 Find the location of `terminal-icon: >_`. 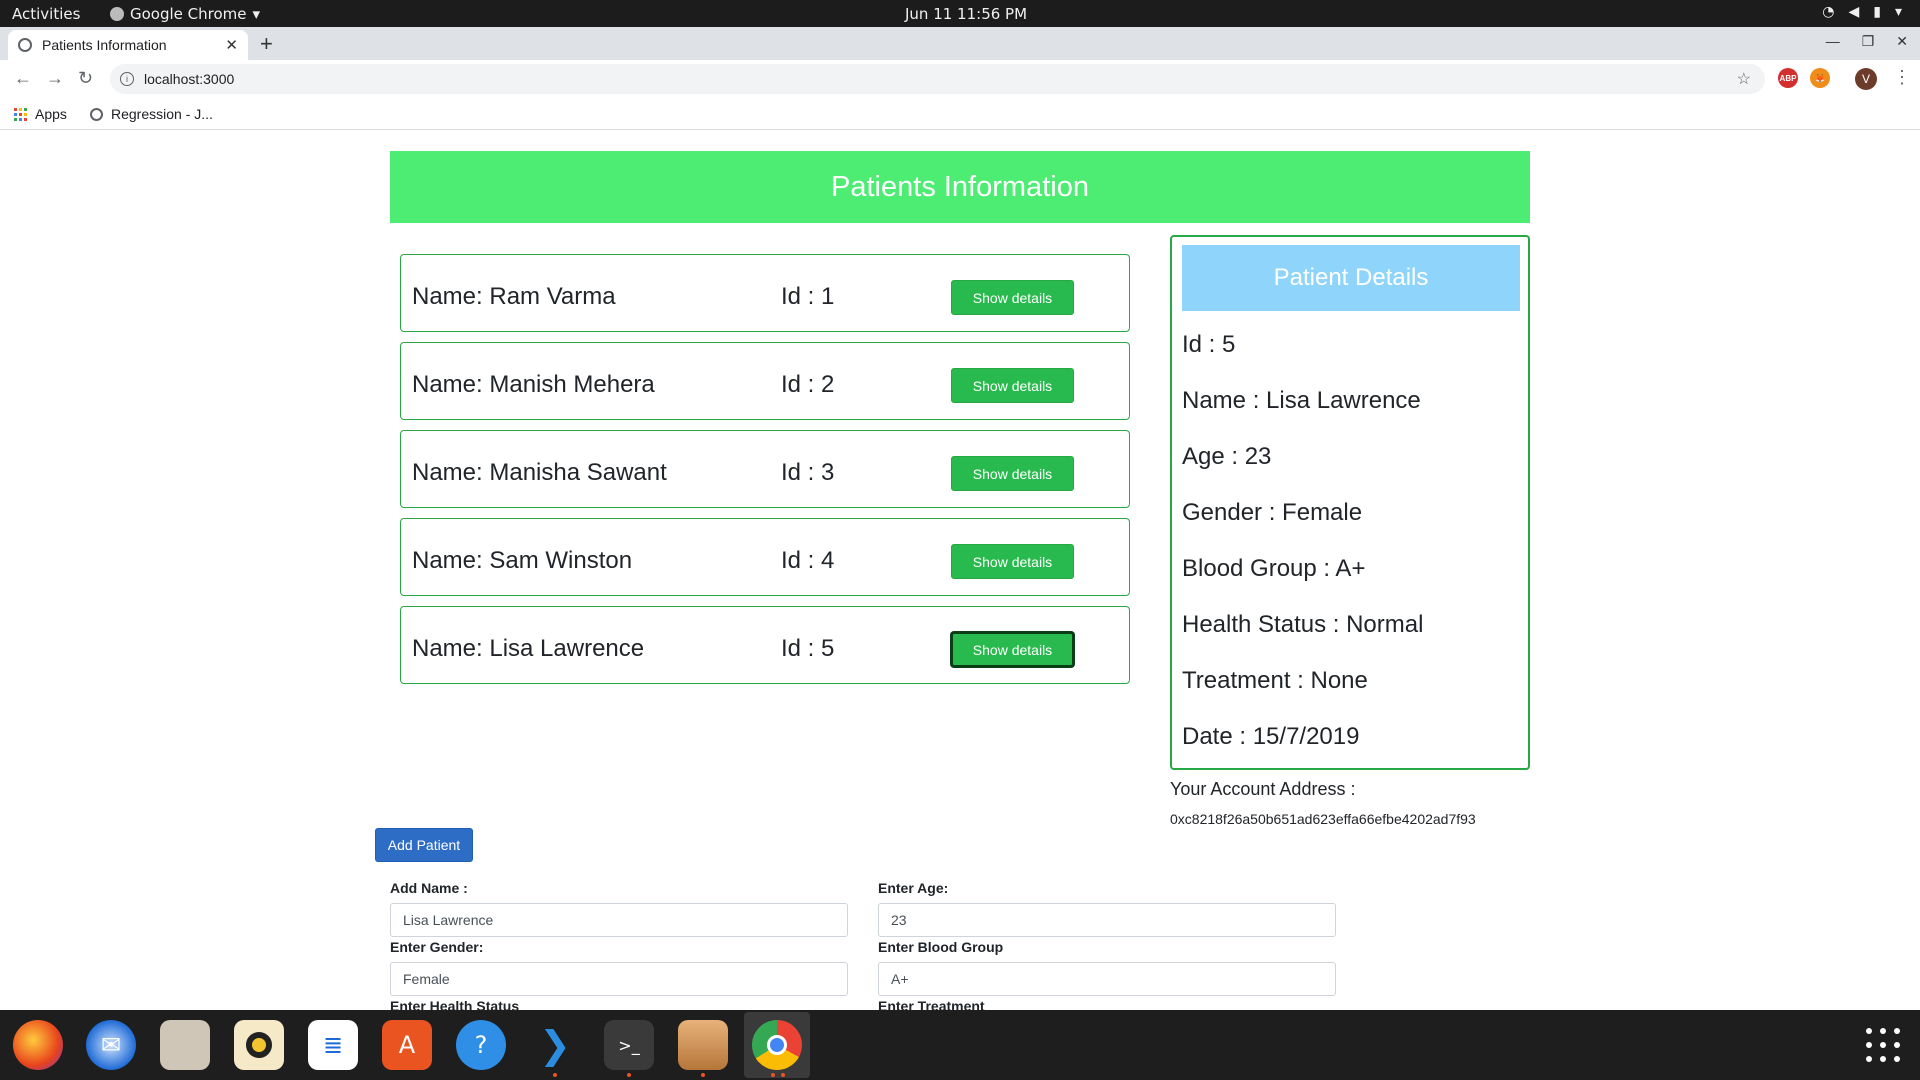

terminal-icon: >_ is located at coordinates (629, 1045).